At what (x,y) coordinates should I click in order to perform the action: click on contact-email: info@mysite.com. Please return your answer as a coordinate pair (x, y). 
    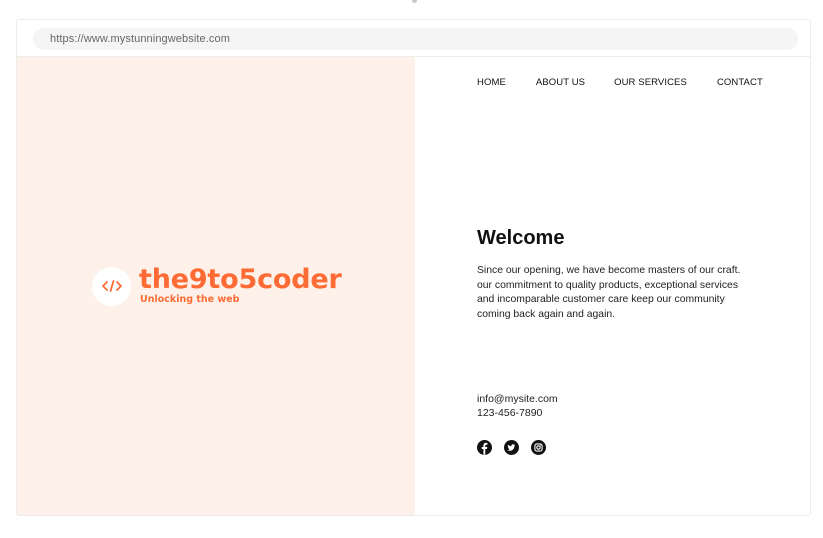
    Looking at the image, I should click on (517, 399).